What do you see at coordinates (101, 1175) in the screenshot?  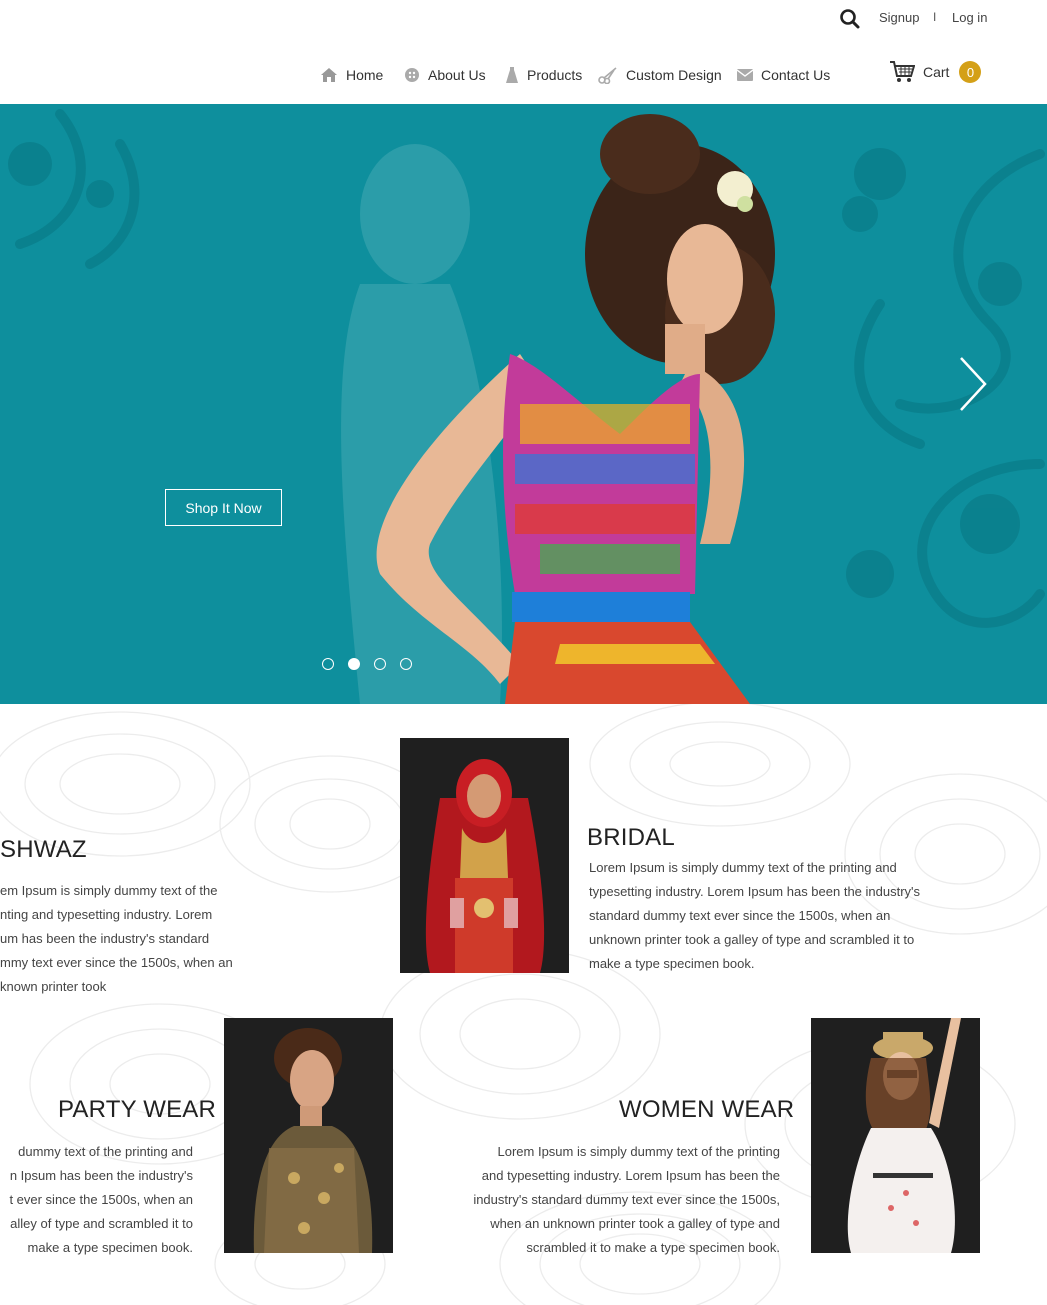 I see `text-line: n Ipsum has been the industry's` at bounding box center [101, 1175].